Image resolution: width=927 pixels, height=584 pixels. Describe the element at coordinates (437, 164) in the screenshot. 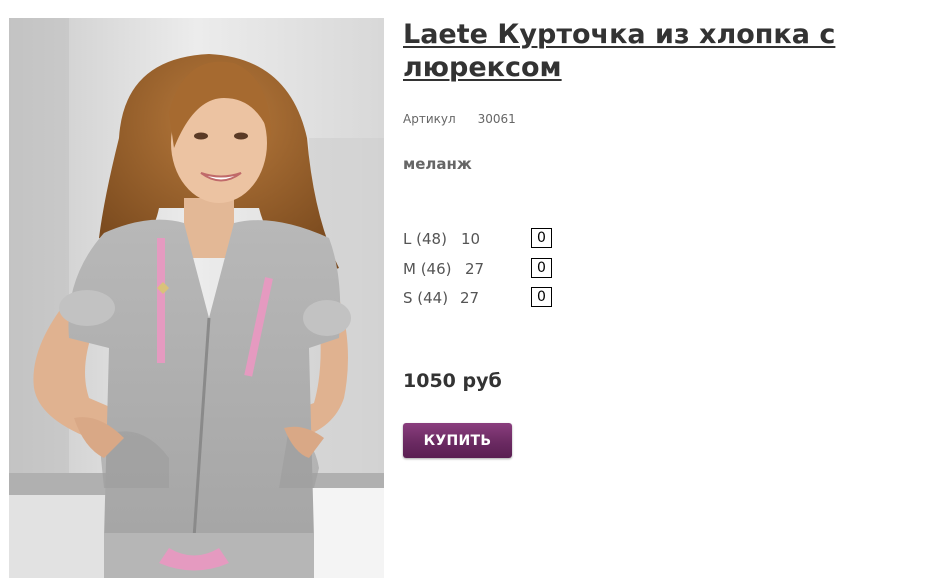

I see `product-color: меланж` at that location.